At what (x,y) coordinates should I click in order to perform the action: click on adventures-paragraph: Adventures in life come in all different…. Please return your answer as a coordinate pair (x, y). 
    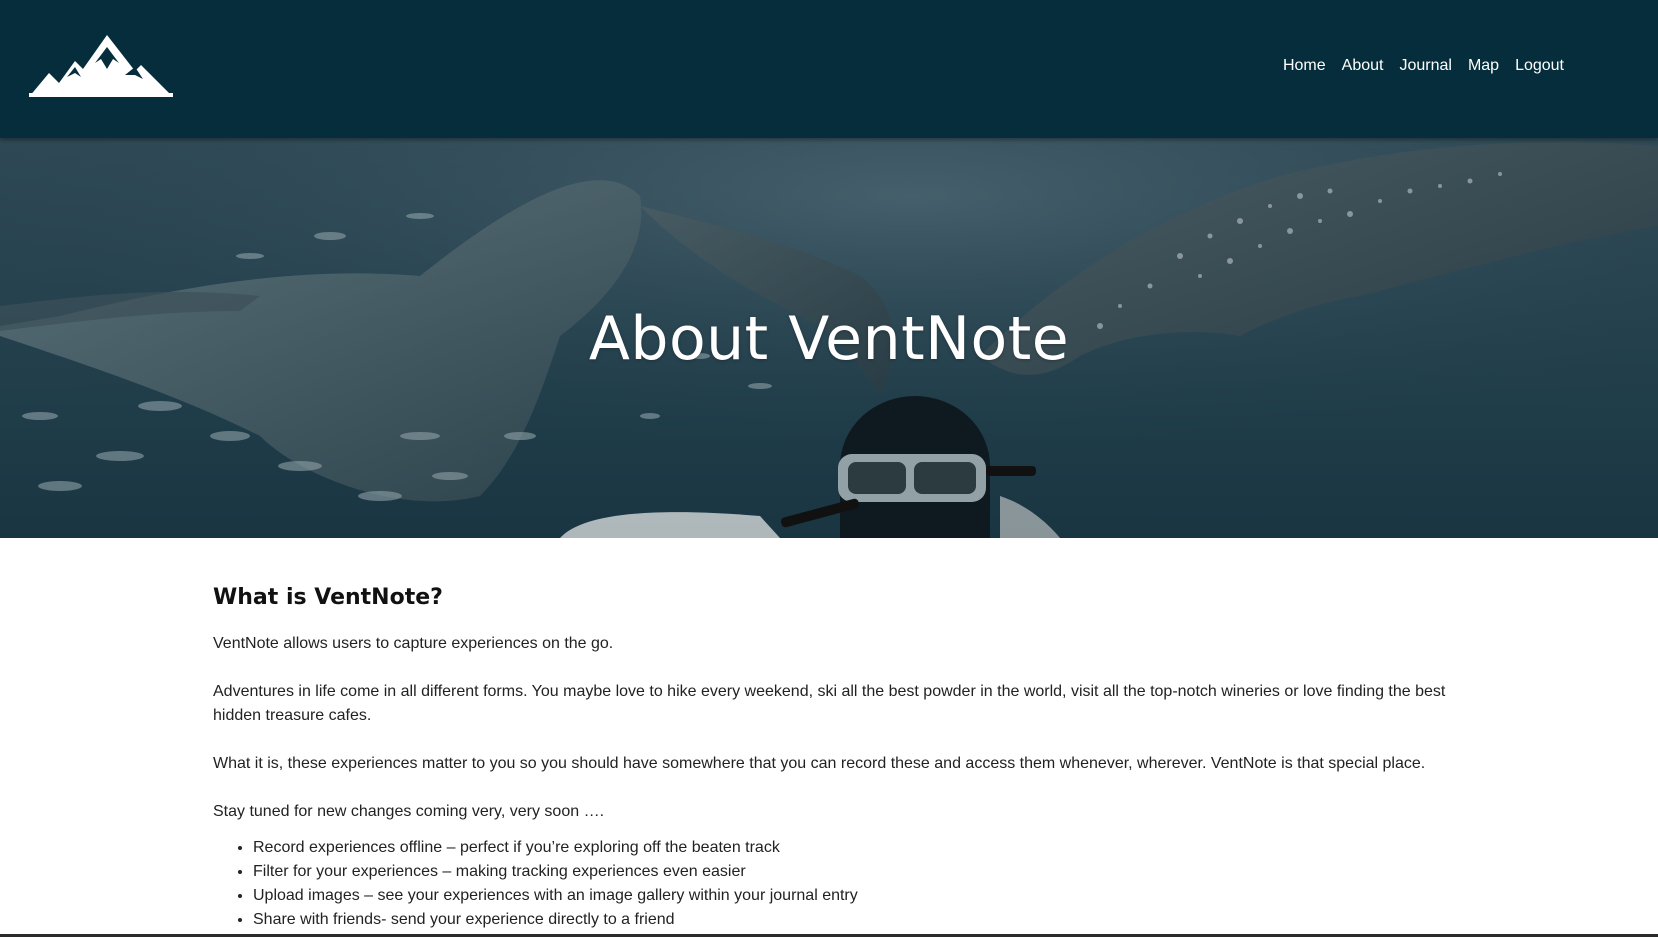
    Looking at the image, I should click on (829, 703).